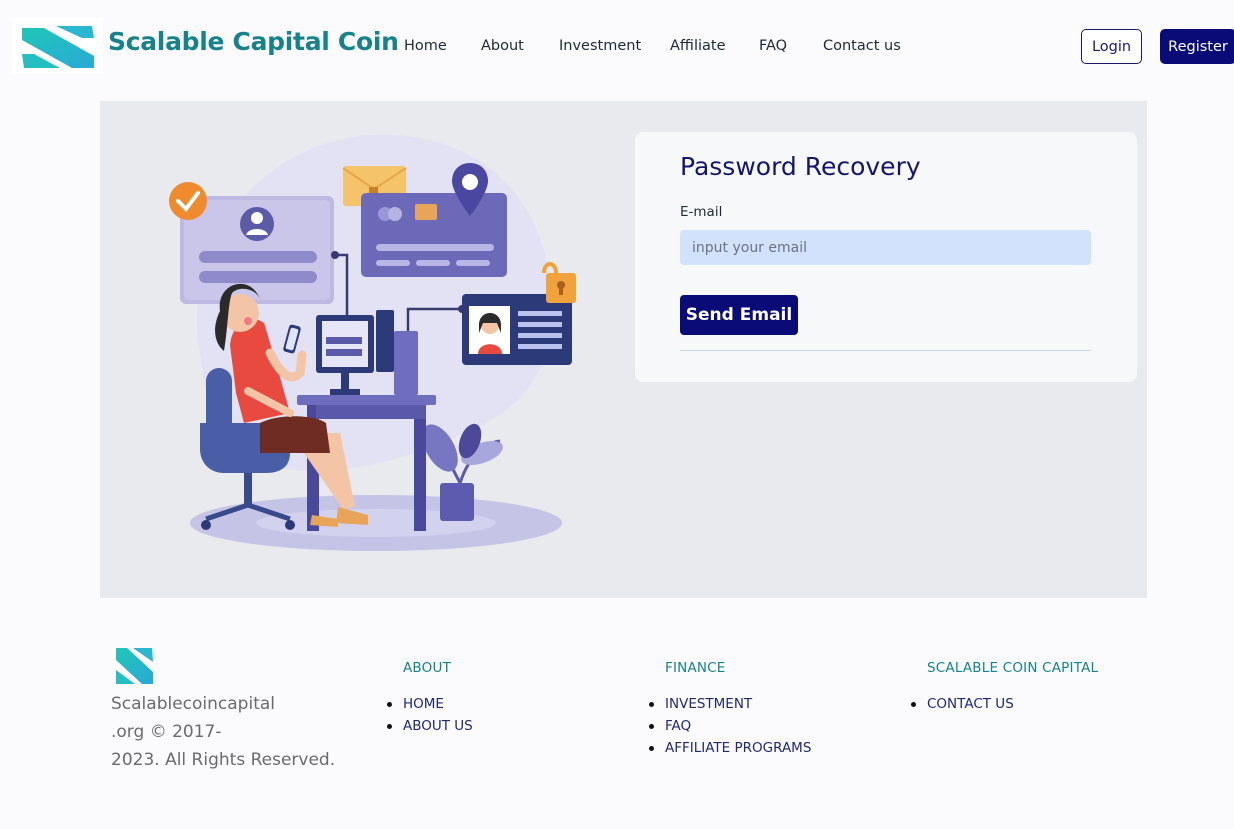 This screenshot has height=829, width=1234. I want to click on footer-column-scalable-coin-capital: SCALABLE COIN CAPITAL CONTACT US, so click(1004, 687).